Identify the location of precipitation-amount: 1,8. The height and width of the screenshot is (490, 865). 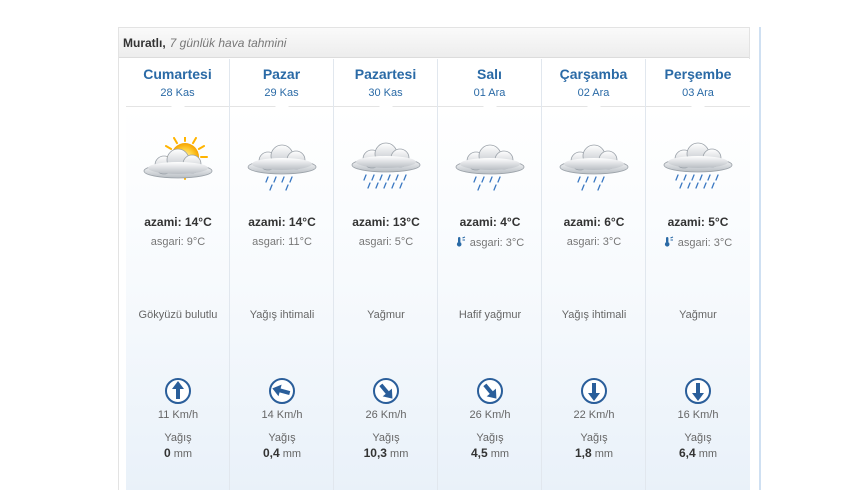
(583, 453).